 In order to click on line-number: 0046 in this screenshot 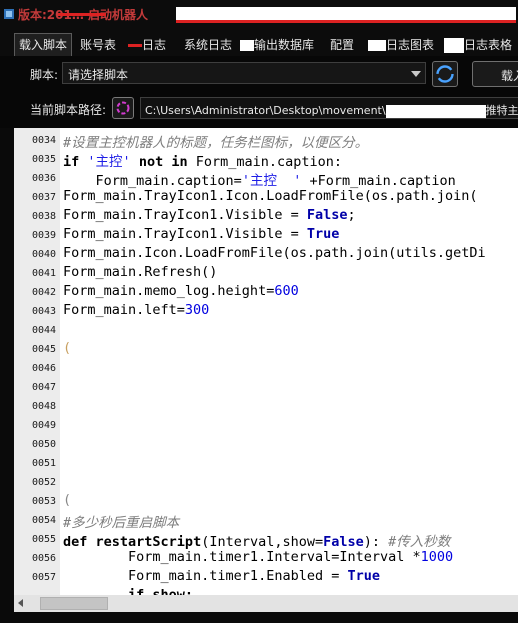, I will do `click(44, 368)`.